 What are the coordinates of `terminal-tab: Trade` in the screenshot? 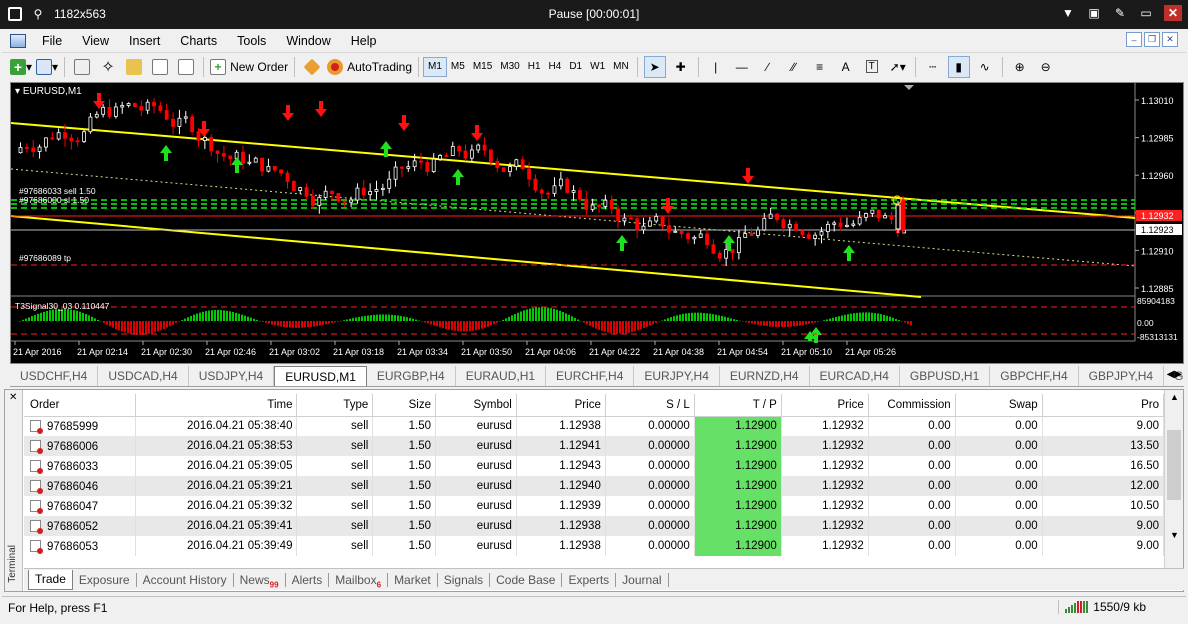 It's located at (50, 579).